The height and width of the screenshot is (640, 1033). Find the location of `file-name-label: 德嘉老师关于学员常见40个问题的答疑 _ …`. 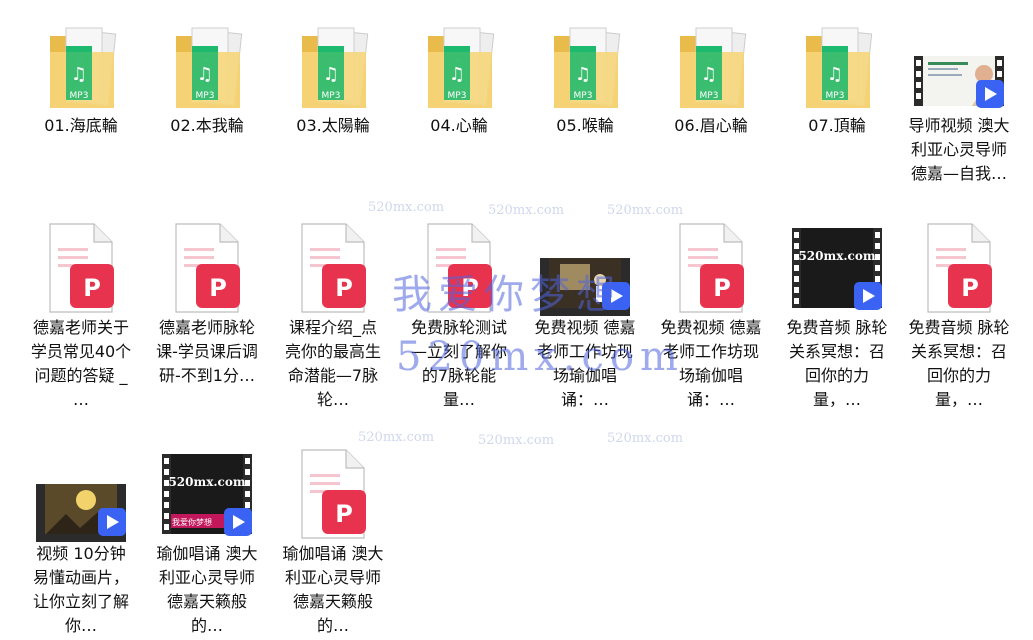

file-name-label: 德嘉老师关于学员常见40个问题的答疑 _ … is located at coordinates (81, 363).